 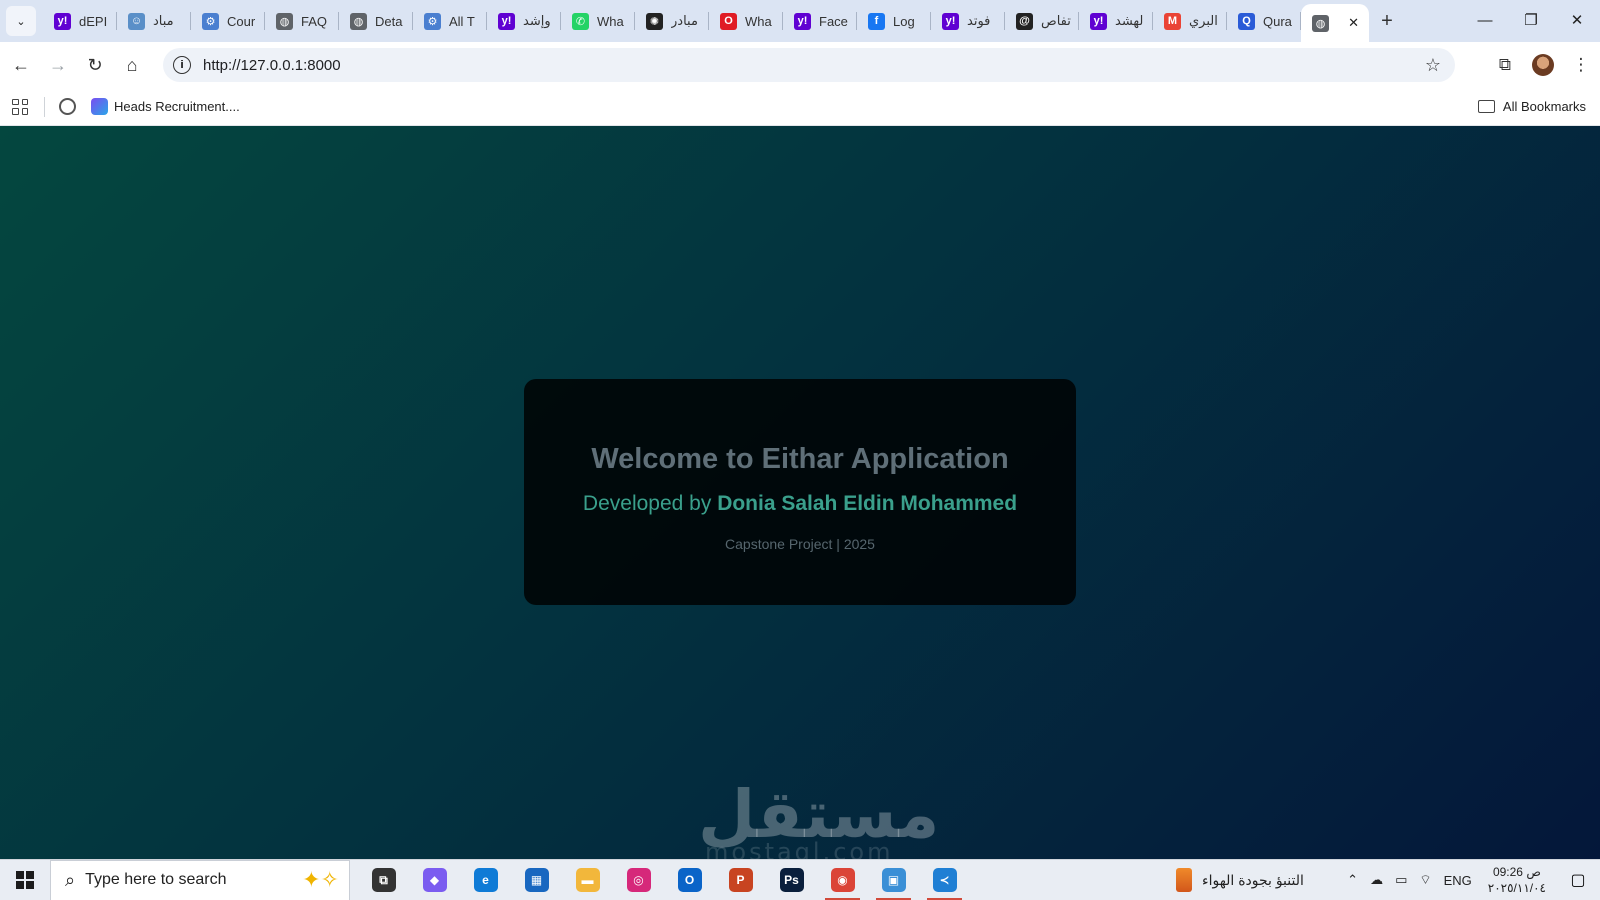 What do you see at coordinates (598, 21) in the screenshot?
I see `tab: ✆ Wha` at bounding box center [598, 21].